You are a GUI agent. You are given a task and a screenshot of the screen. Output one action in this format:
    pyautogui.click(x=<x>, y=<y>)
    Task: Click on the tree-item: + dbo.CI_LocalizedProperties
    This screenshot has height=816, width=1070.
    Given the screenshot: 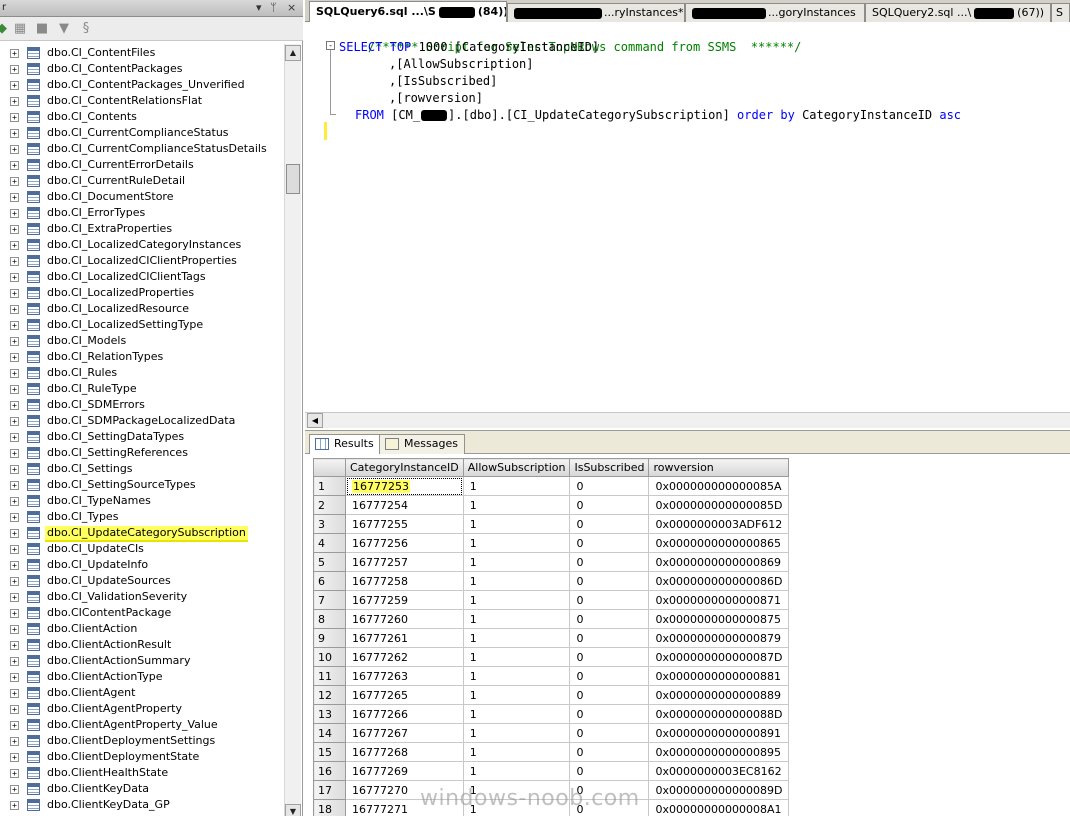 What is the action you would take?
    pyautogui.click(x=142, y=293)
    